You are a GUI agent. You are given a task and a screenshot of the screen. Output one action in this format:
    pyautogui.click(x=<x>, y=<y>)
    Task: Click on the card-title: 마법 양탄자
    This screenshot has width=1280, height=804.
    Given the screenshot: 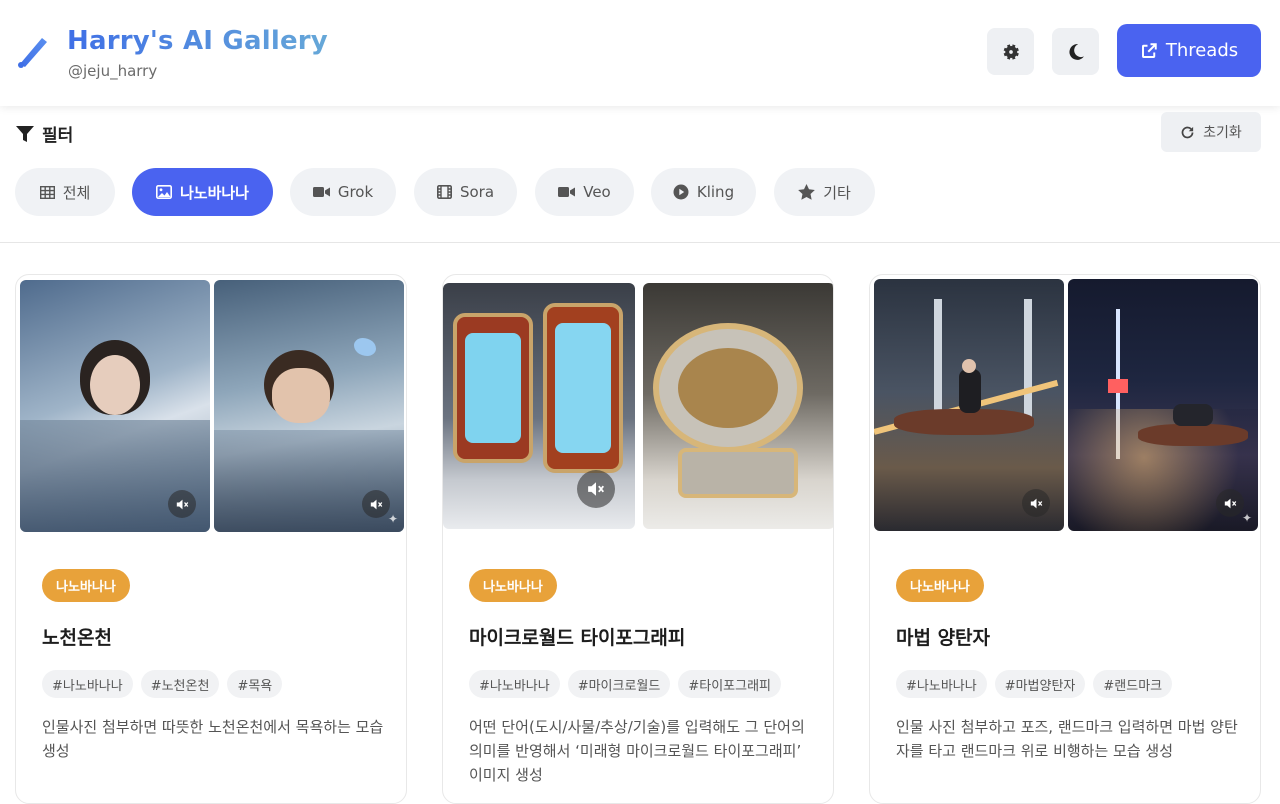 What is the action you would take?
    pyautogui.click(x=943, y=638)
    